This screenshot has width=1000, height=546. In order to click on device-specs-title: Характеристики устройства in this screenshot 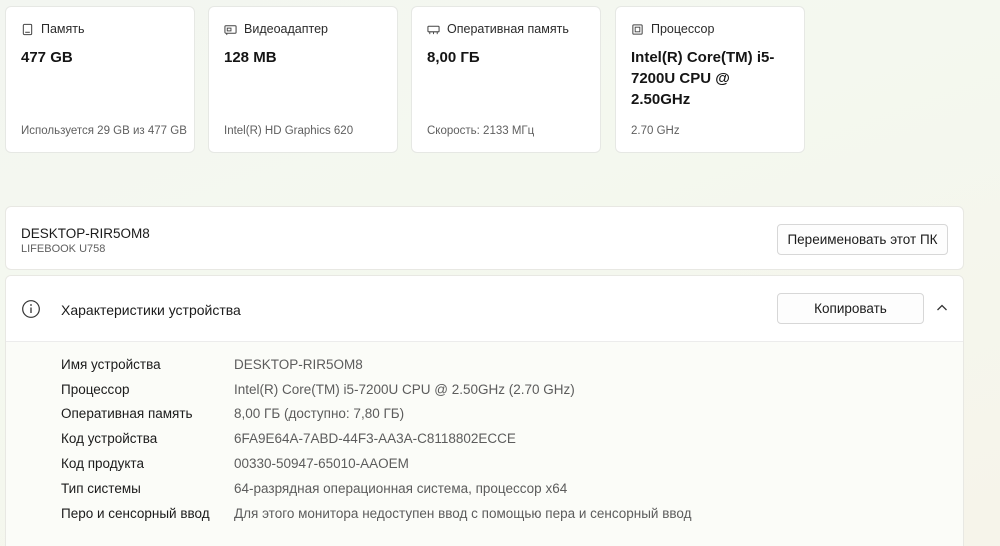, I will do `click(151, 310)`.